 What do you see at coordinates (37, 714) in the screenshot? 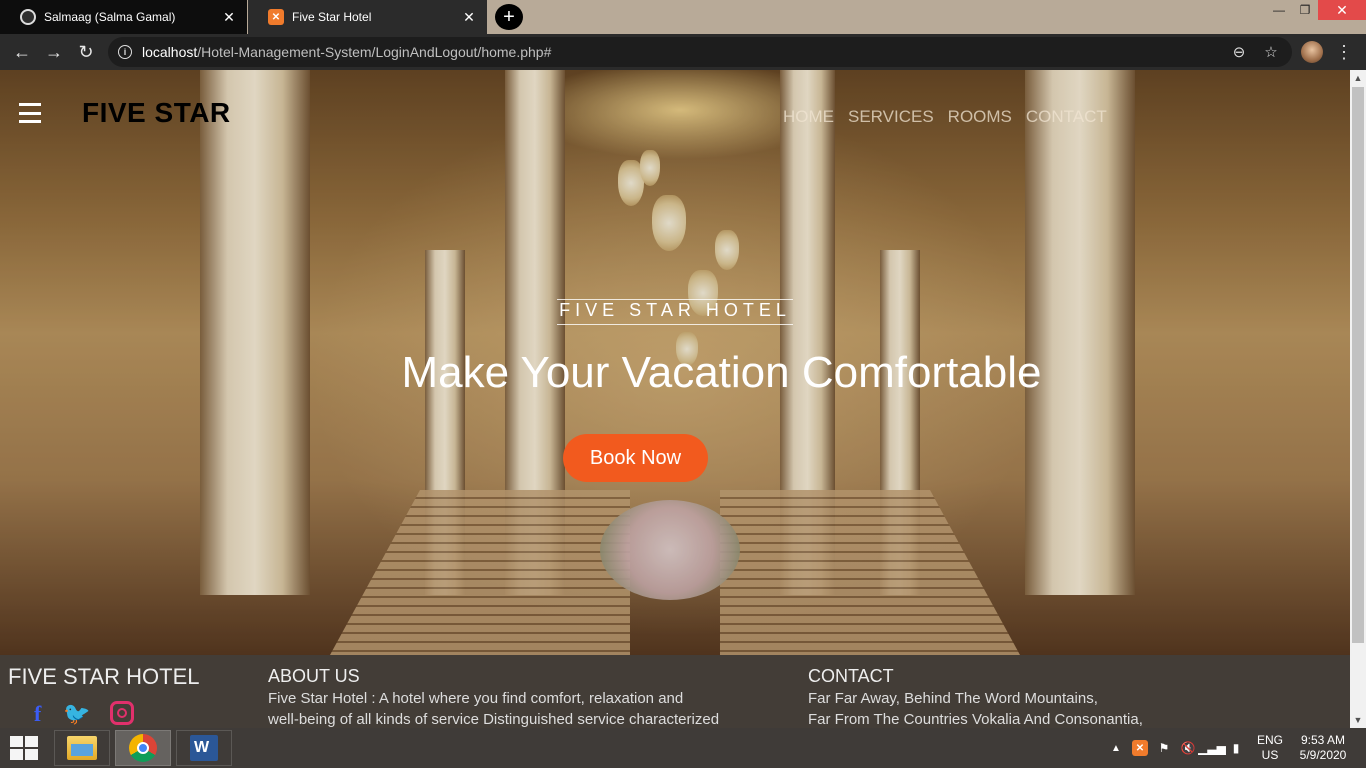
I see `facebook-icon: f` at bounding box center [37, 714].